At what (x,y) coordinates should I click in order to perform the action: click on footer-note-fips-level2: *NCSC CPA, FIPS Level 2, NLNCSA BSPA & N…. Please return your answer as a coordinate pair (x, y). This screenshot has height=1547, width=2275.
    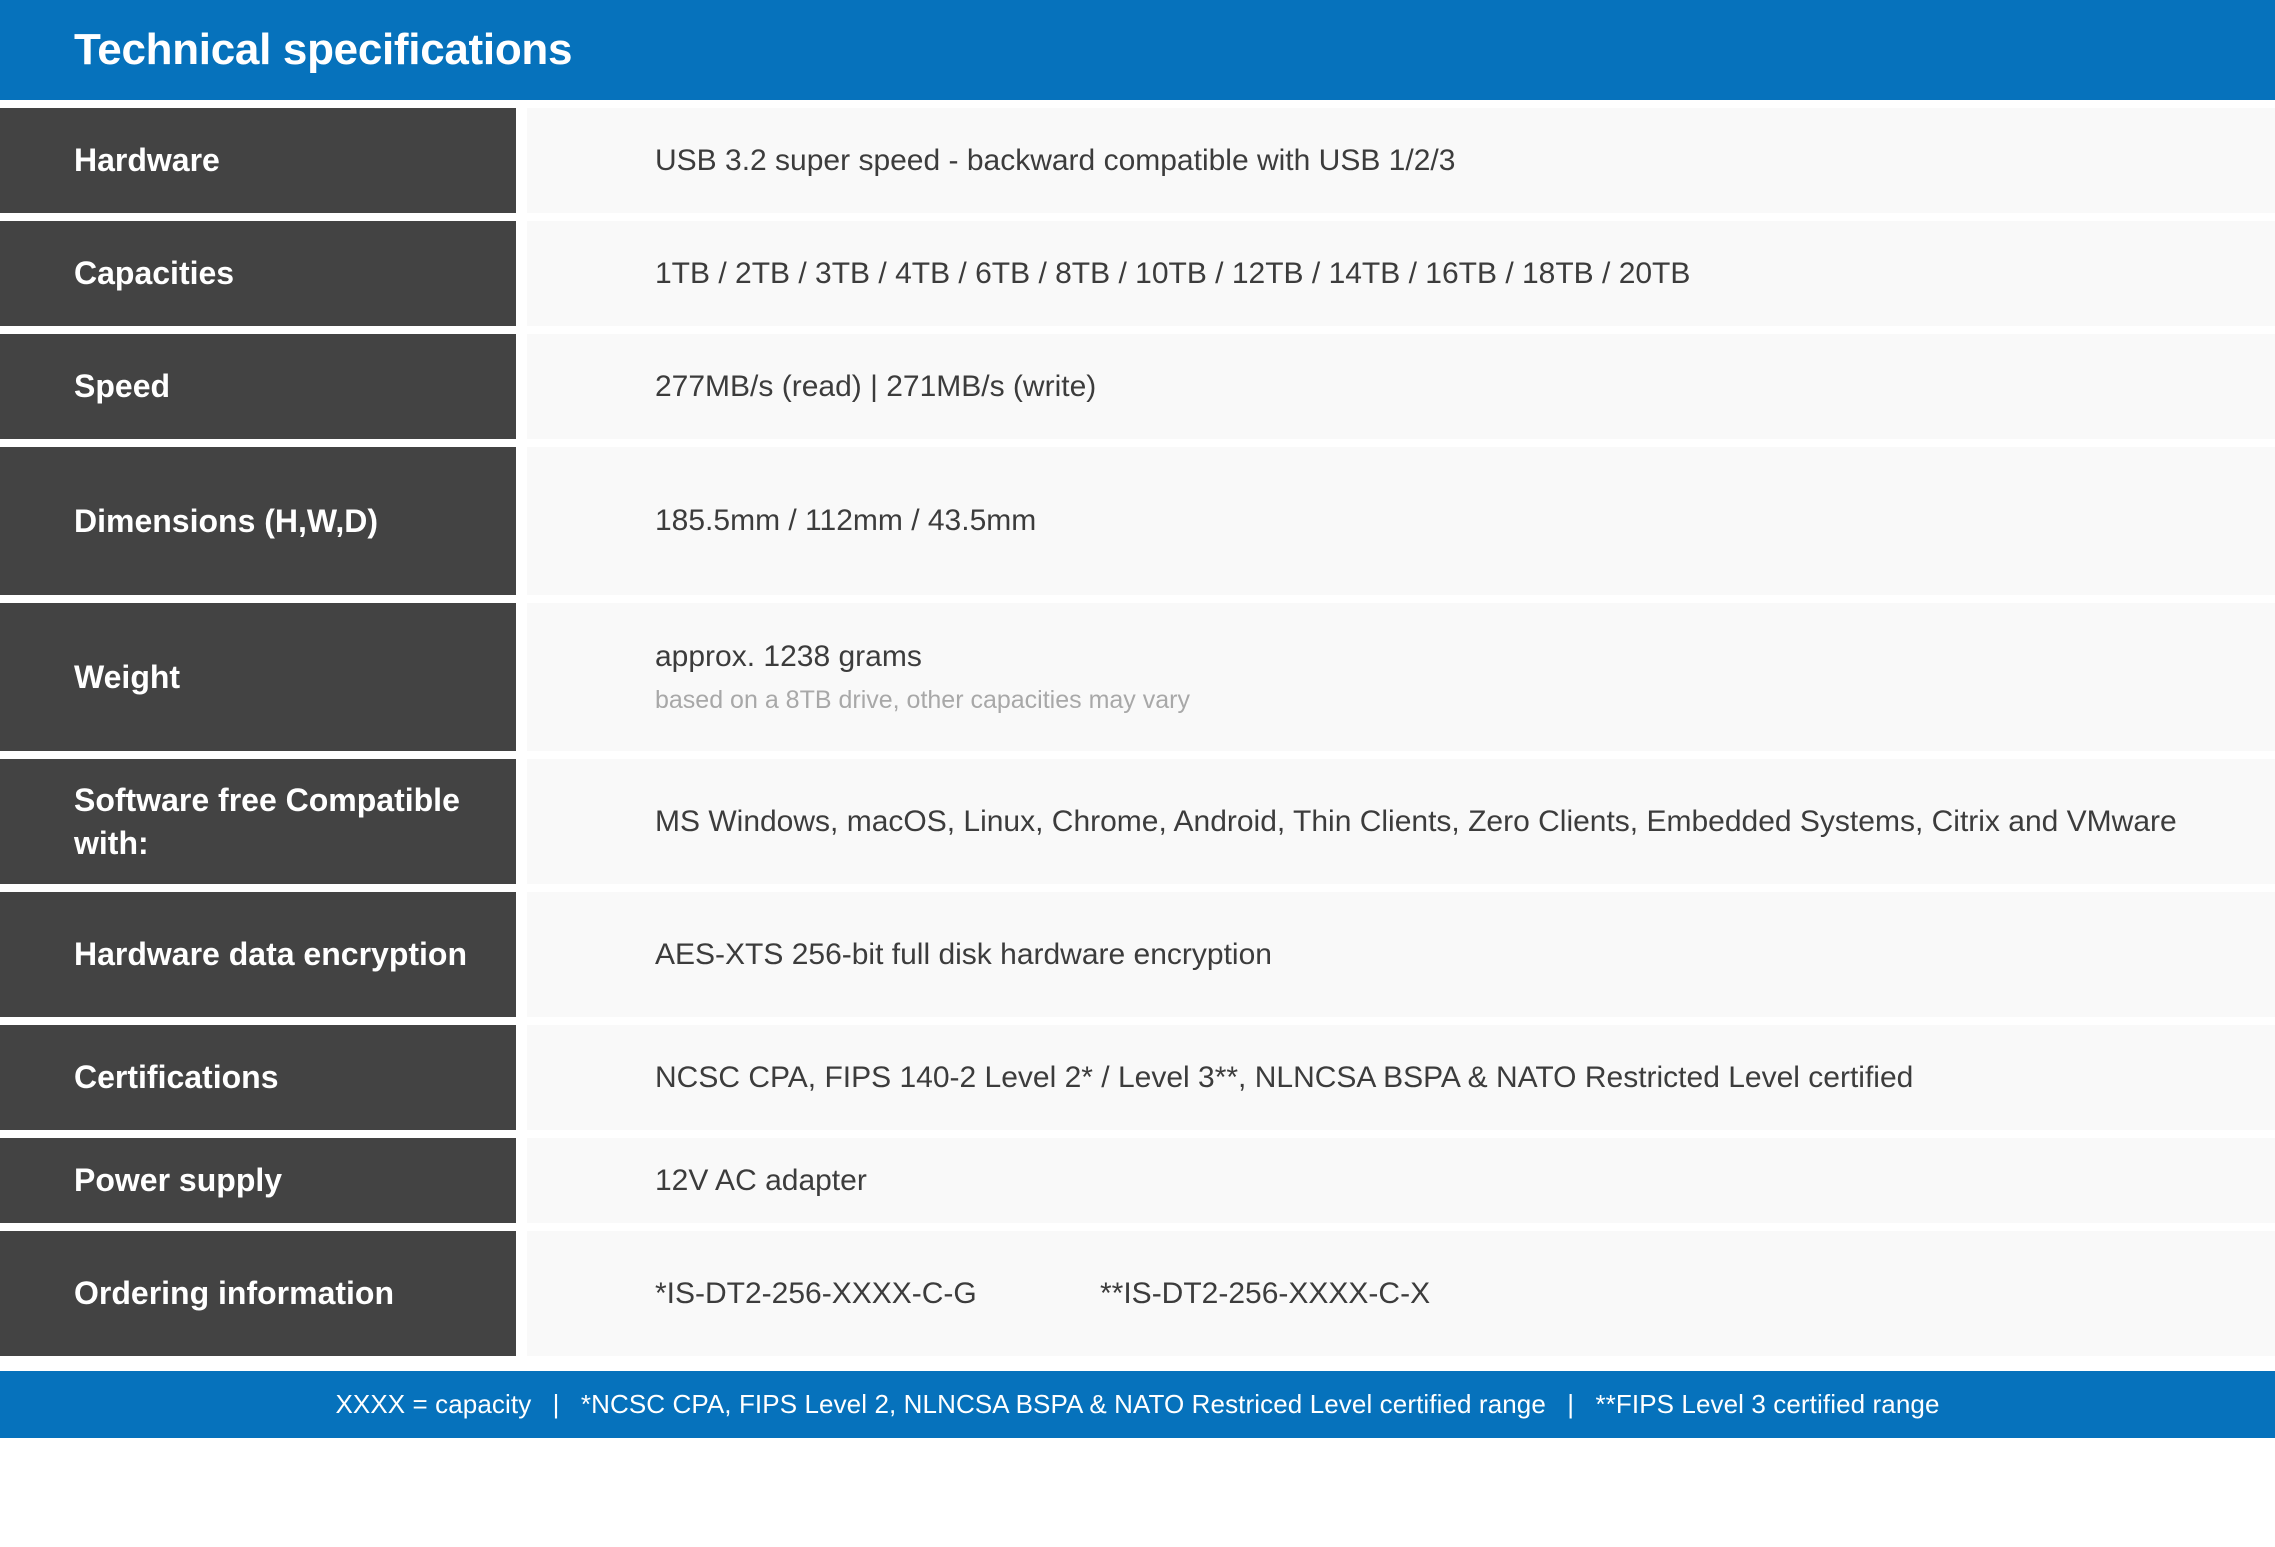
    Looking at the image, I should click on (1063, 1404).